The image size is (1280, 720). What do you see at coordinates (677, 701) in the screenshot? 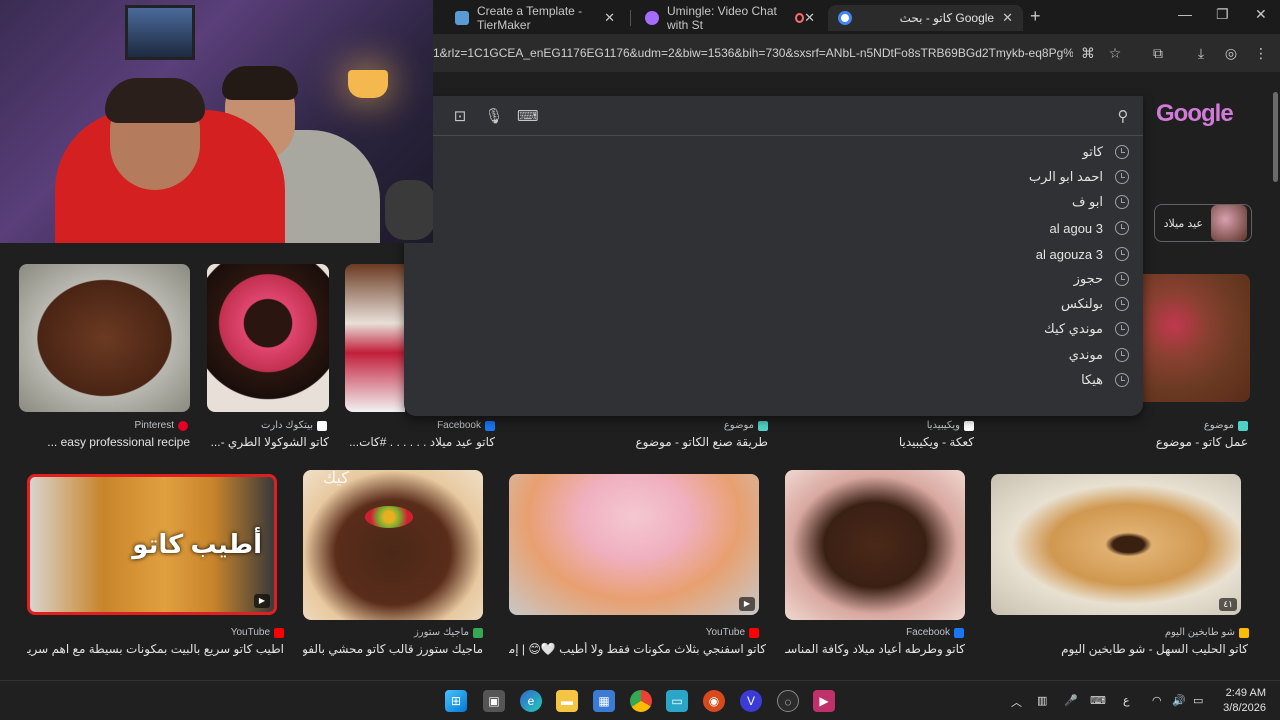
I see `app-icon: ▭` at bounding box center [677, 701].